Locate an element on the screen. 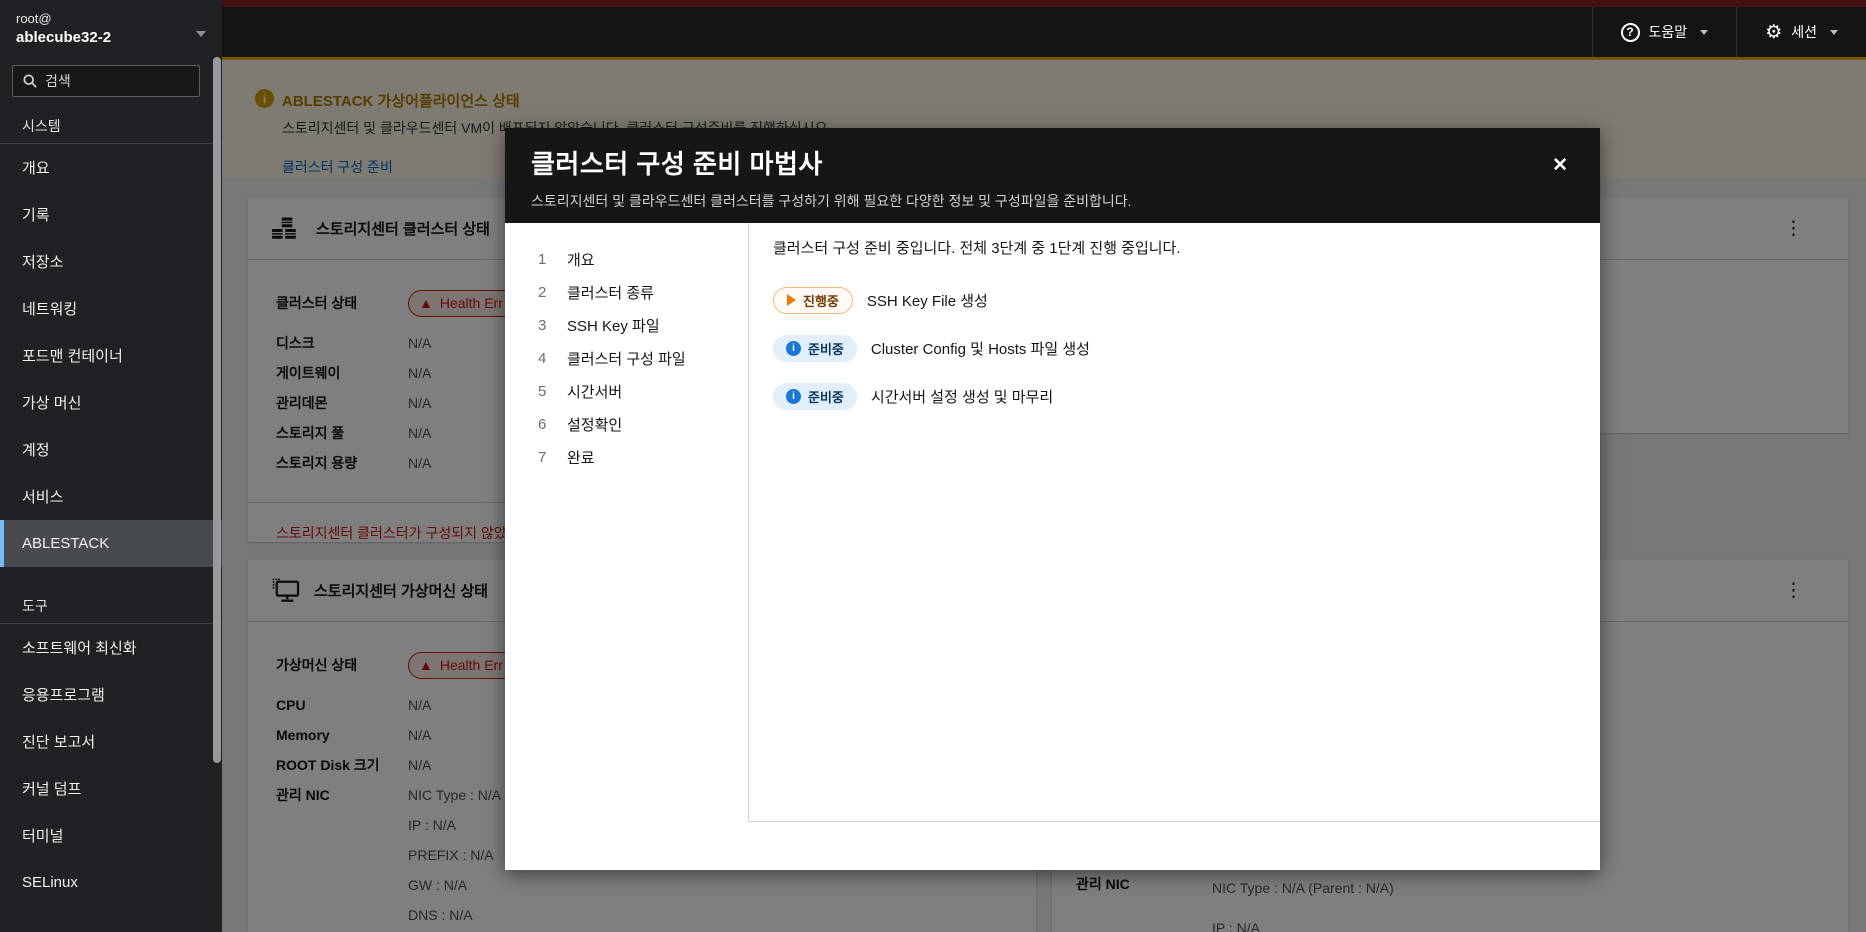 The height and width of the screenshot is (932, 1866). help-label: 도움말 is located at coordinates (1668, 32).